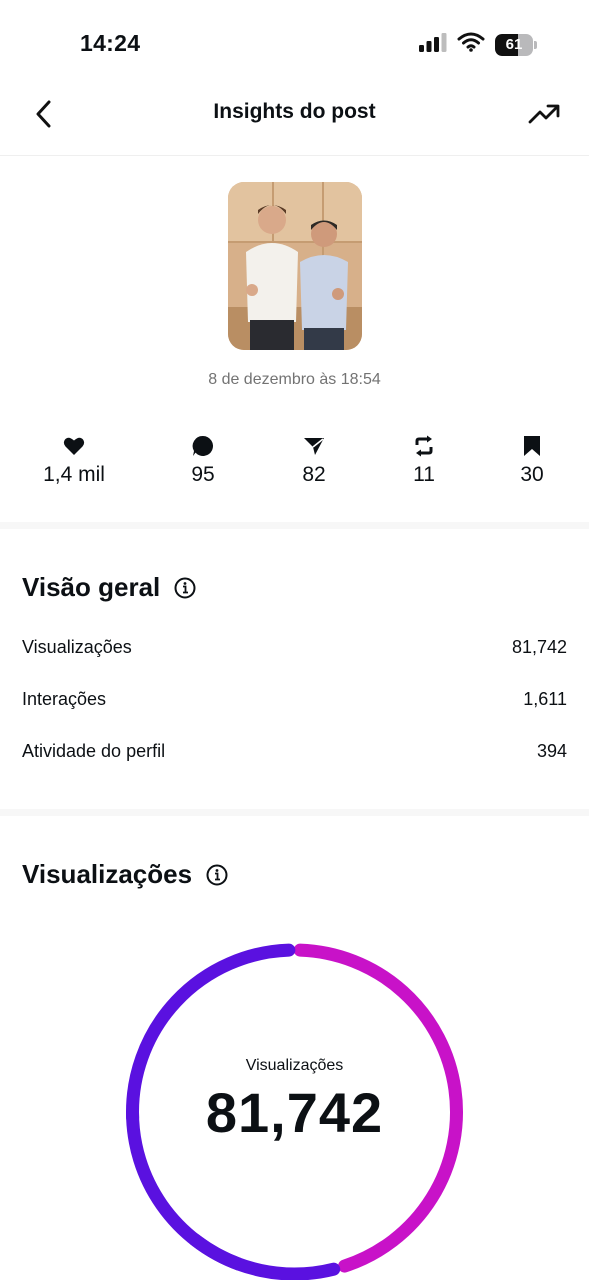  What do you see at coordinates (294, 647) in the screenshot?
I see `overview-row-views: Visualizações 81,742` at bounding box center [294, 647].